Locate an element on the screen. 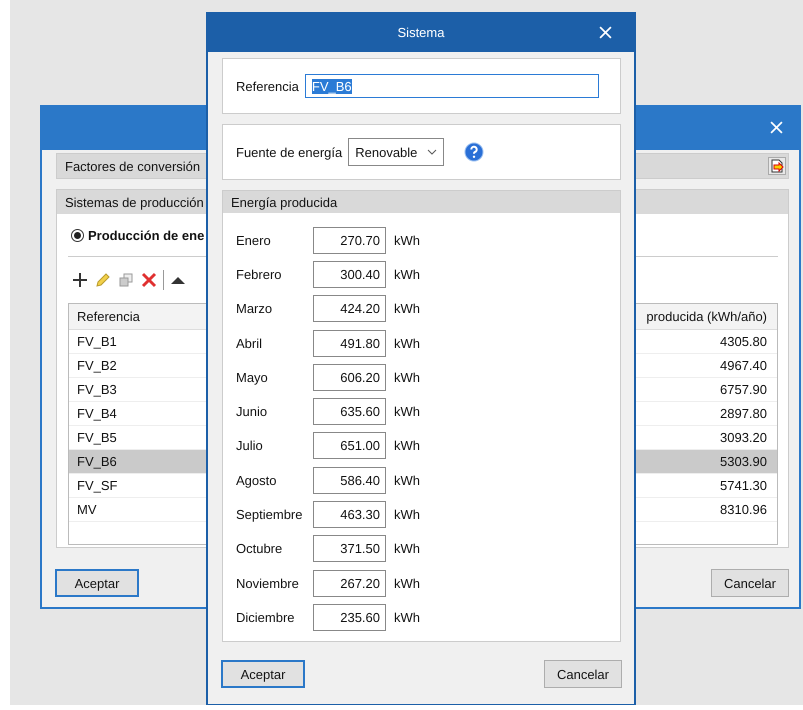 The height and width of the screenshot is (710, 803). field-label: Marzo is located at coordinates (255, 308).